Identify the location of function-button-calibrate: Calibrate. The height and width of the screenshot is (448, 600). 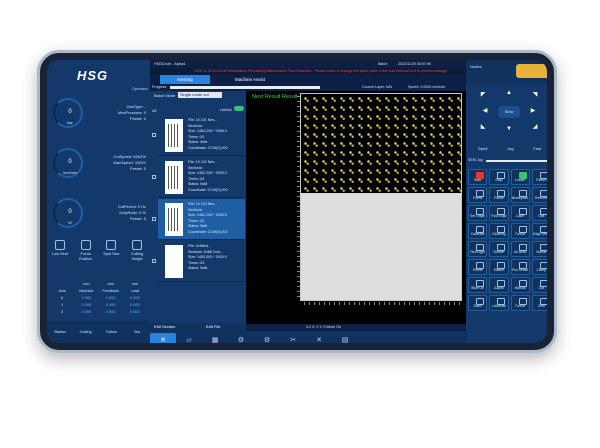
(478, 231).